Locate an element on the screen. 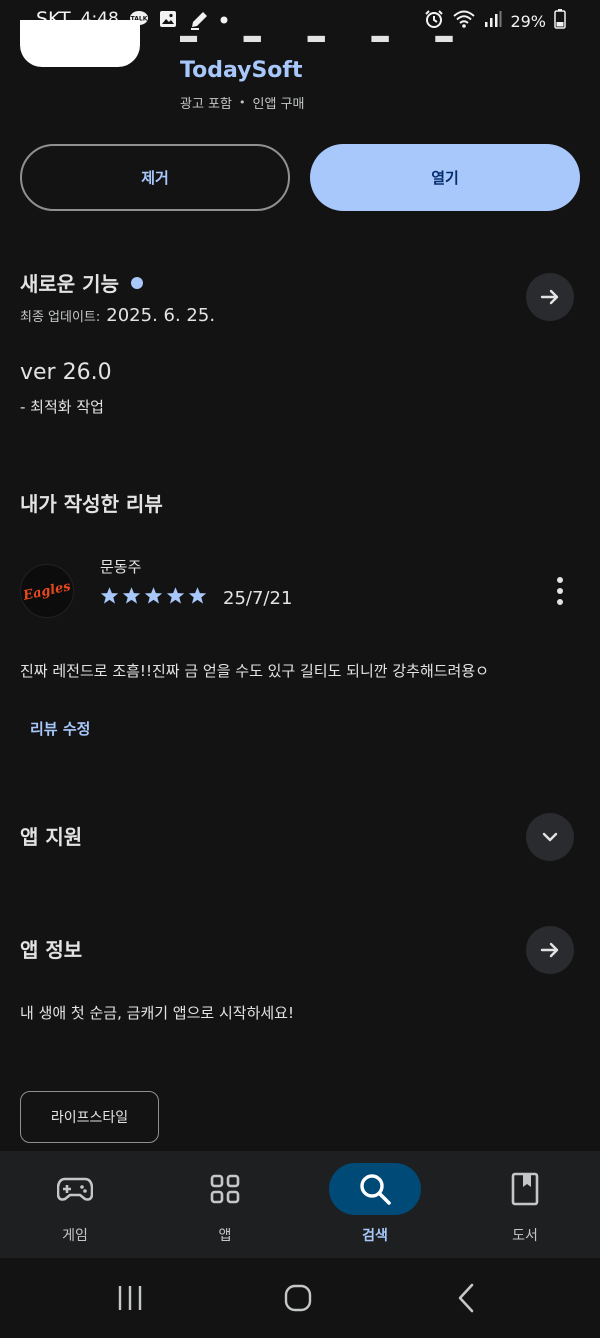 The height and width of the screenshot is (1338, 600). ads-label: 광고 포함 is located at coordinates (206, 104).